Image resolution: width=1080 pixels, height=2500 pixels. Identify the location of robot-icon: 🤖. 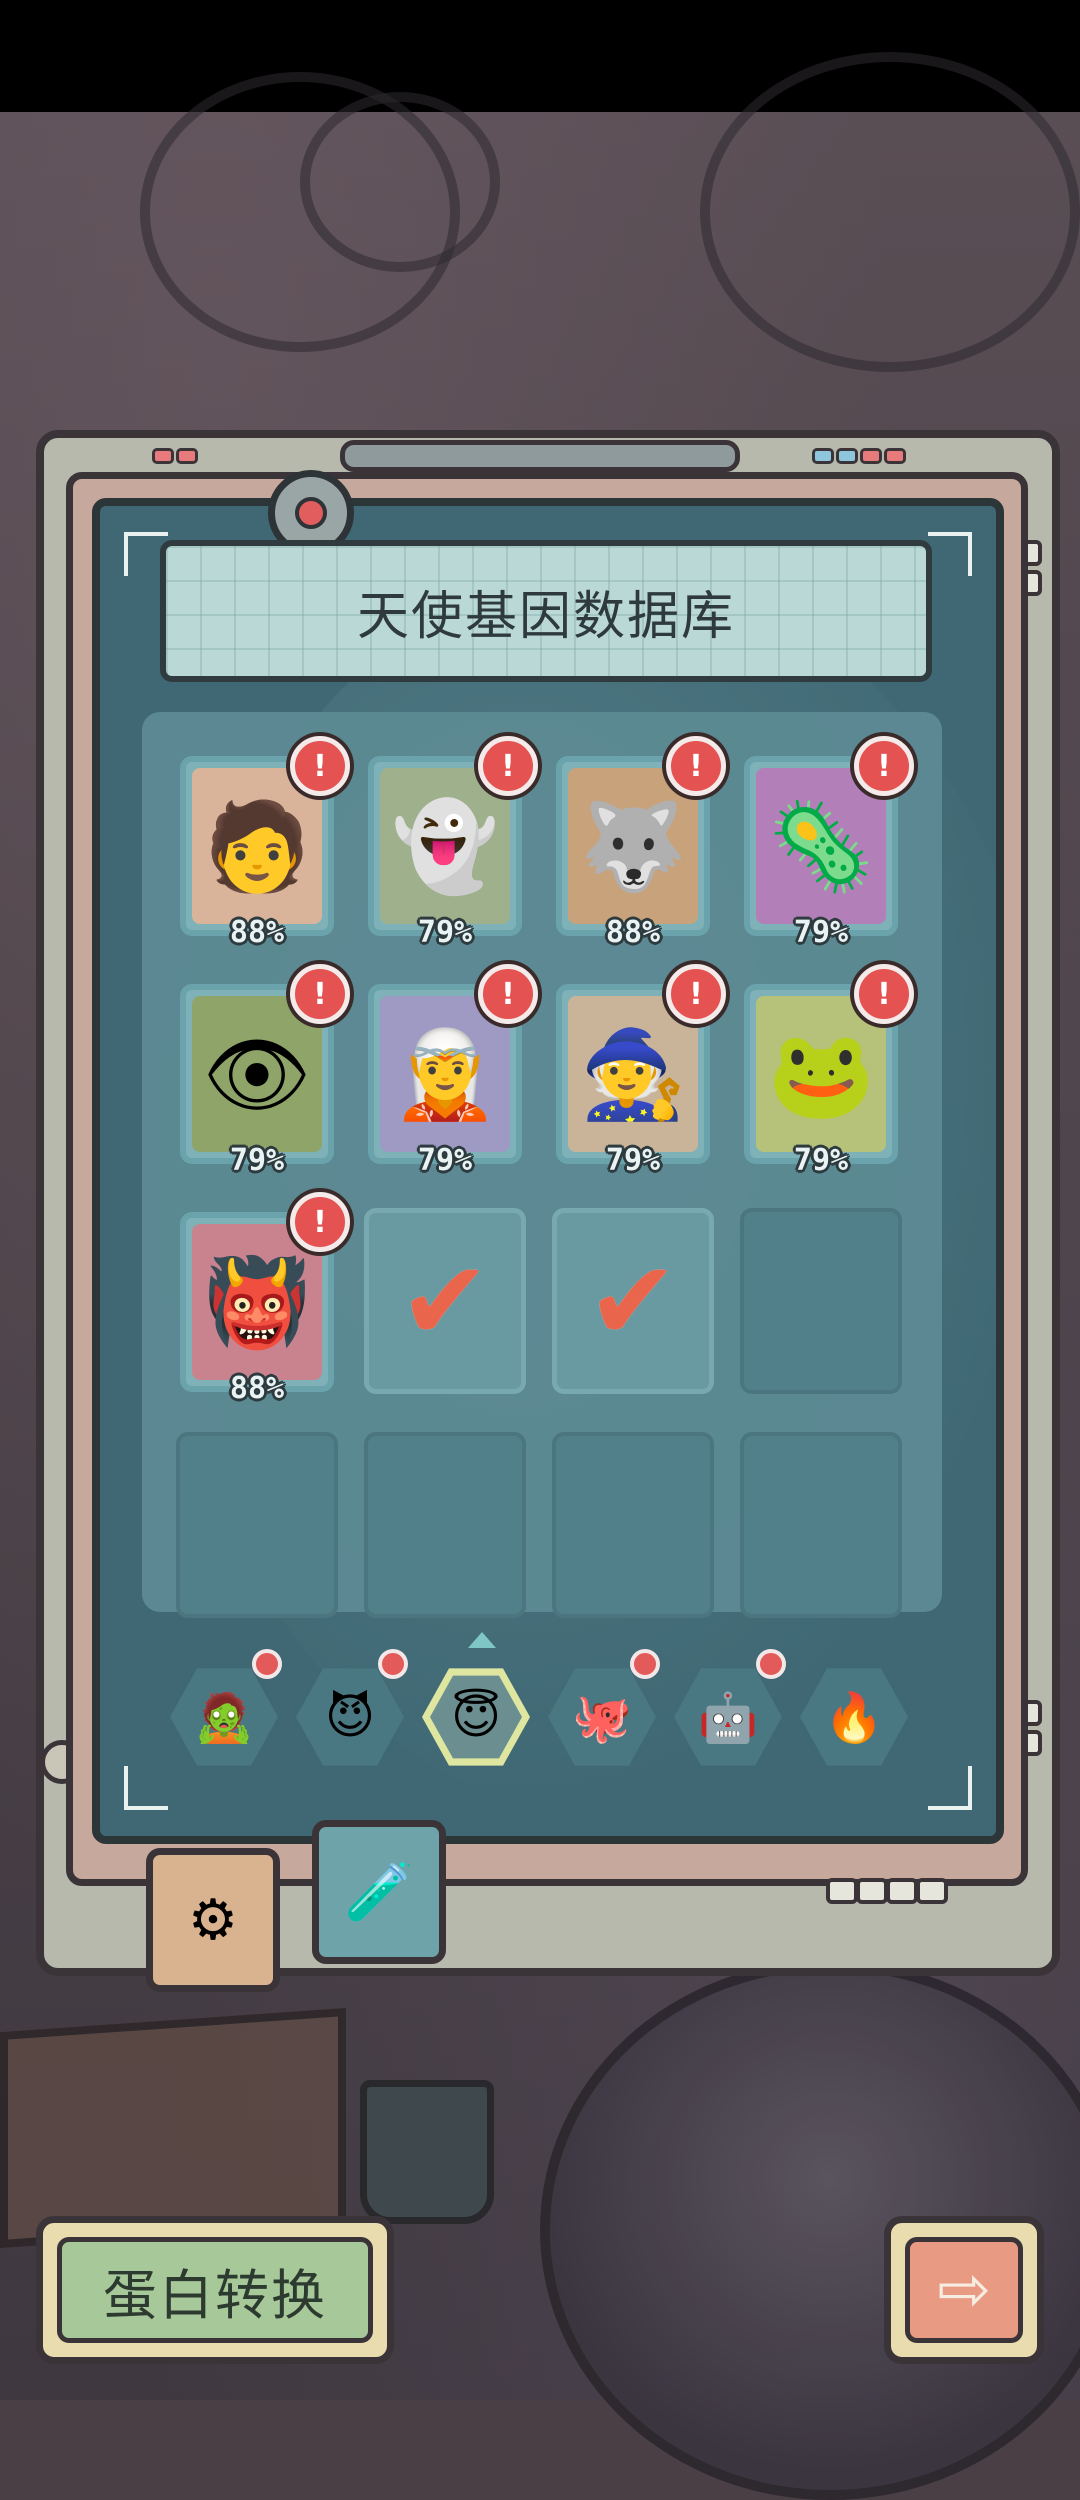
(728, 1717).